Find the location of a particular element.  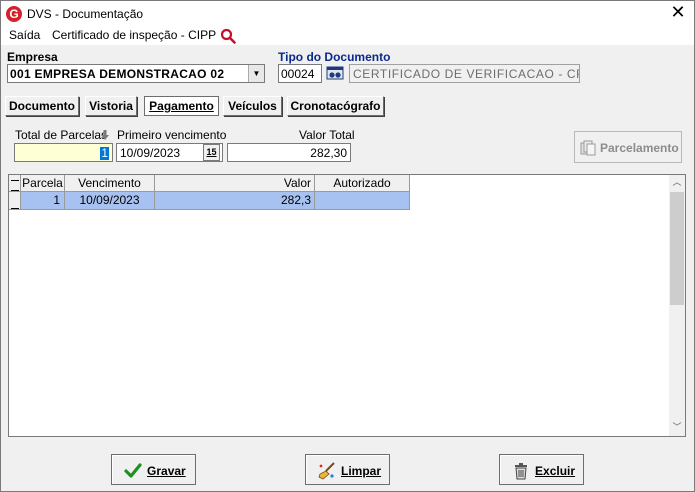

tab-documento-label: Documento is located at coordinates (42, 106).